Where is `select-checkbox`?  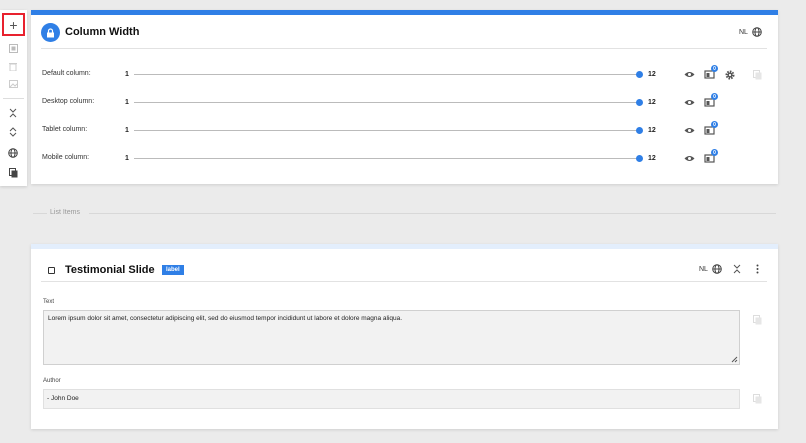 select-checkbox is located at coordinates (51, 270).